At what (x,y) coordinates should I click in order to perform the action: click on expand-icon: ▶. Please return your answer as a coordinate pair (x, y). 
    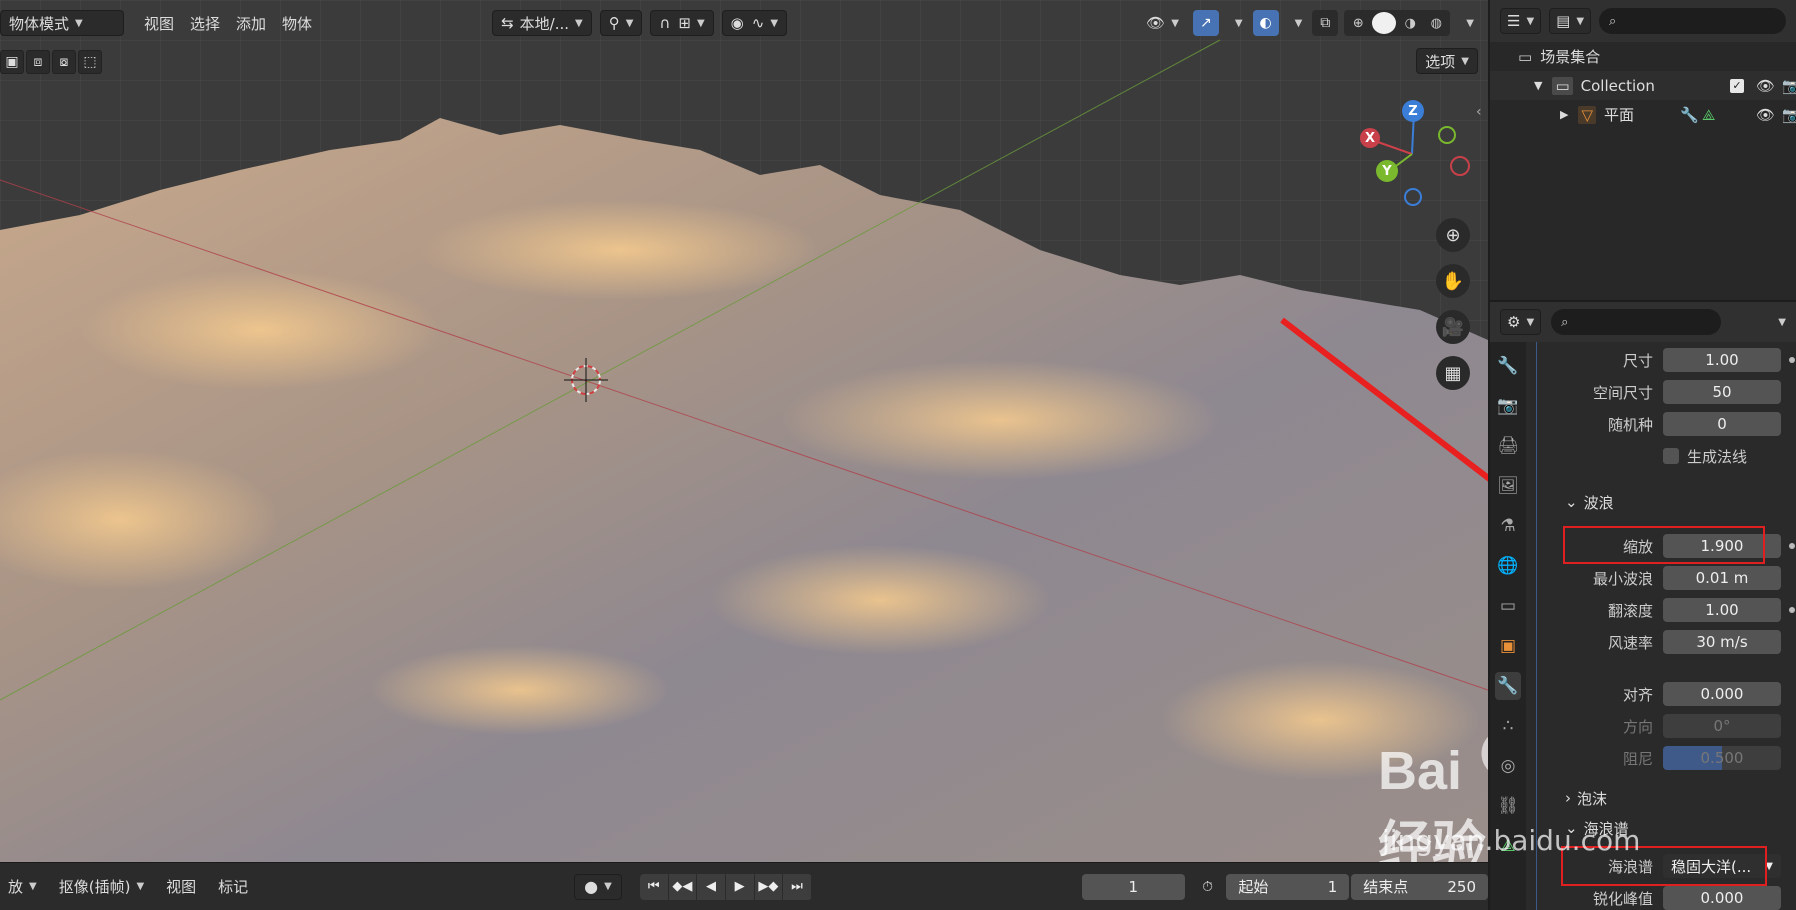
    Looking at the image, I should click on (1564, 114).